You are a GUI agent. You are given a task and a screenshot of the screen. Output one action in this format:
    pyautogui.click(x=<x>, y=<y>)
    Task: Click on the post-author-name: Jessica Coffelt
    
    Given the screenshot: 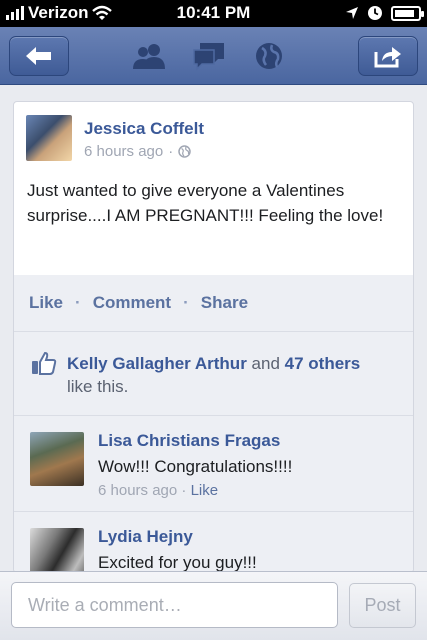 What is the action you would take?
    pyautogui.click(x=144, y=129)
    